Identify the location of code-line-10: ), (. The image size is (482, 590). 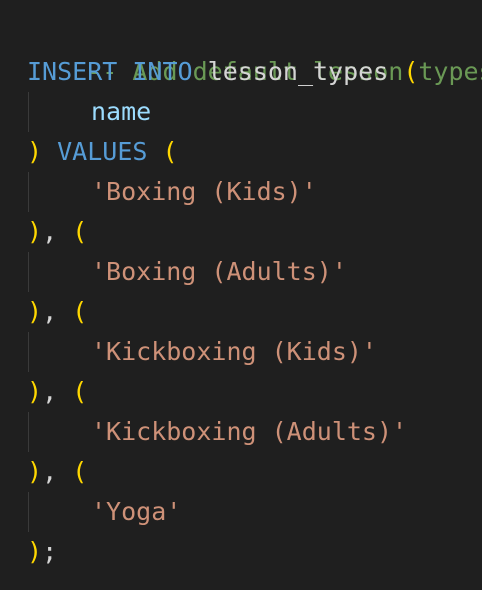
(57, 392).